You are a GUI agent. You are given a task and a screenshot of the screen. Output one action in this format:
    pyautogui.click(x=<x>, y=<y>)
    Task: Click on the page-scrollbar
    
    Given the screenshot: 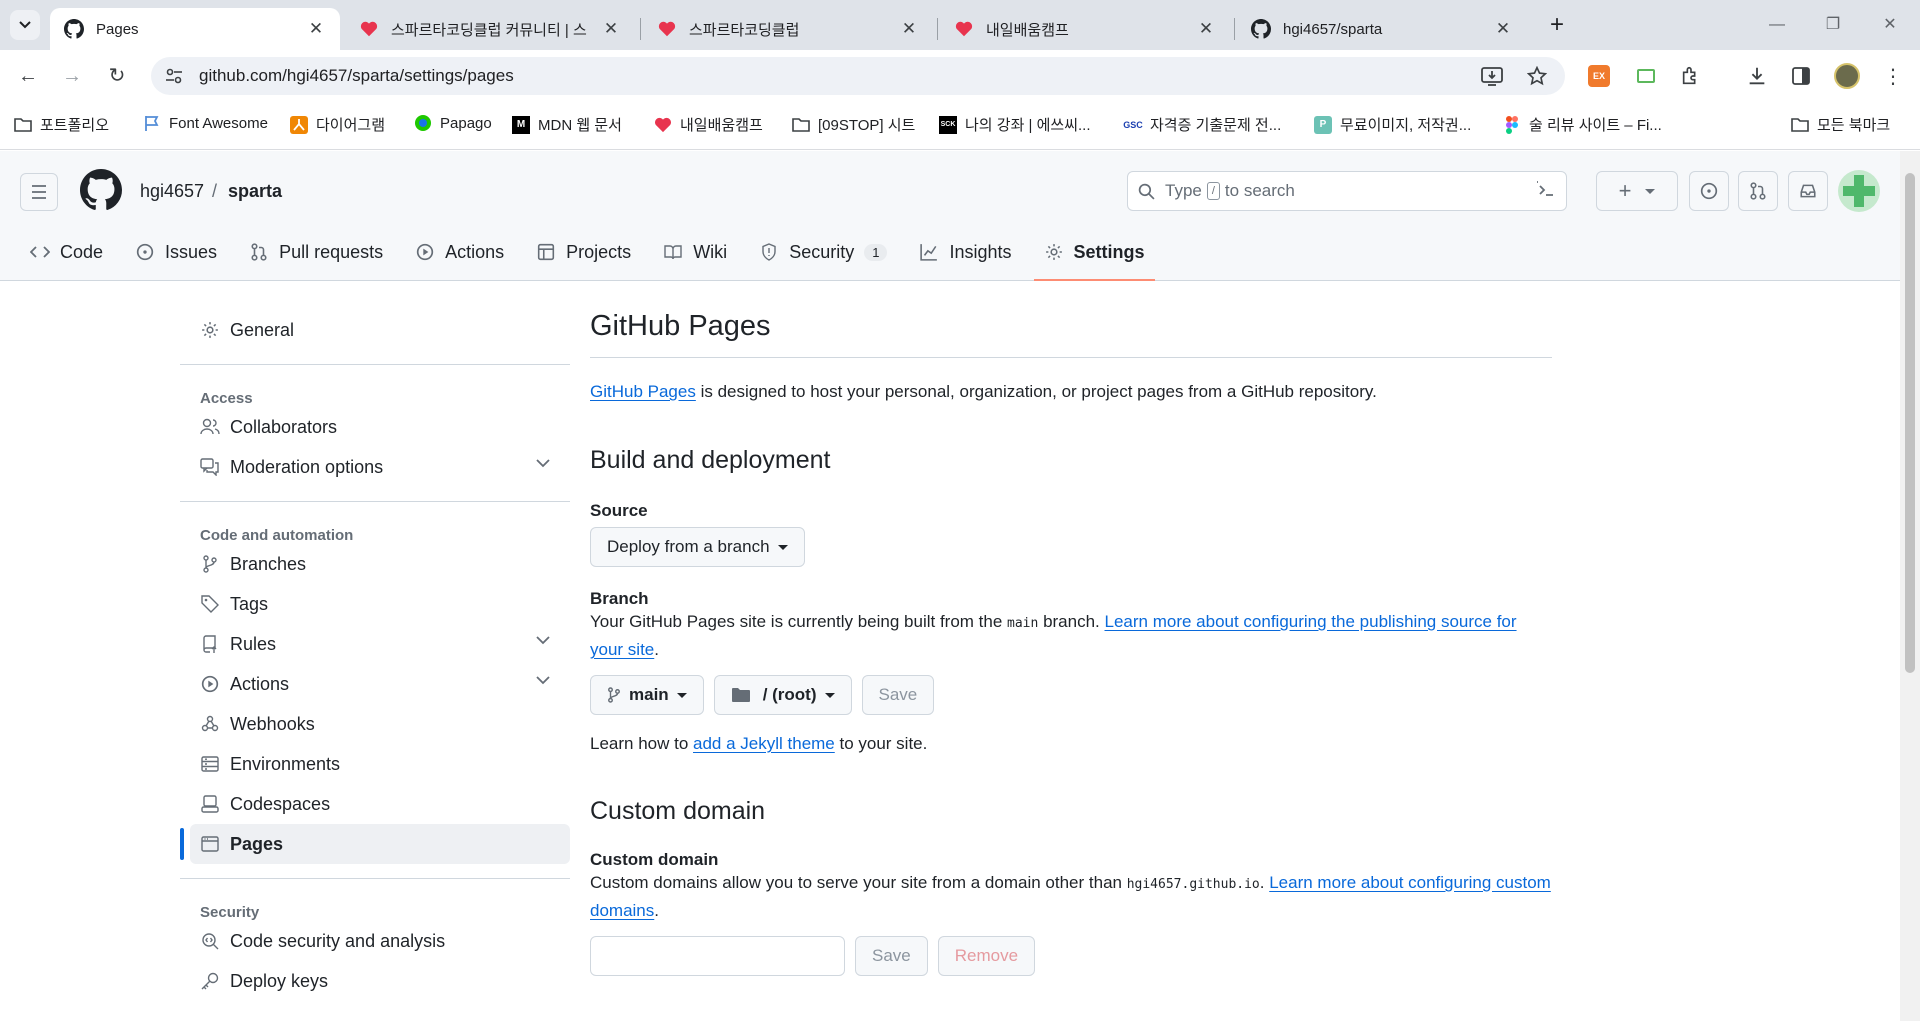 What is the action you would take?
    pyautogui.click(x=1910, y=586)
    